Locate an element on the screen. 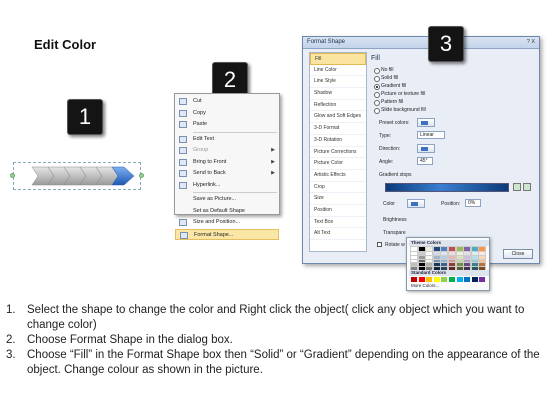  rotate-with-shape-checkbox is located at coordinates (379, 244).